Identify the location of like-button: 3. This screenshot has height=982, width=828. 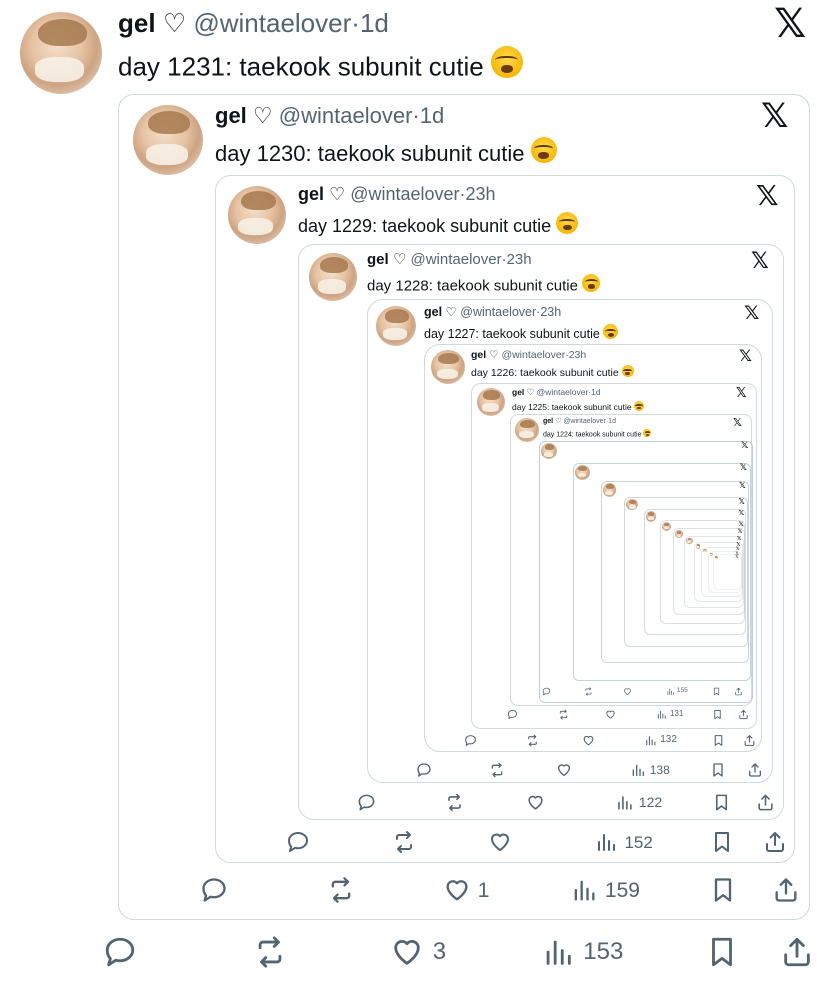
(418, 952).